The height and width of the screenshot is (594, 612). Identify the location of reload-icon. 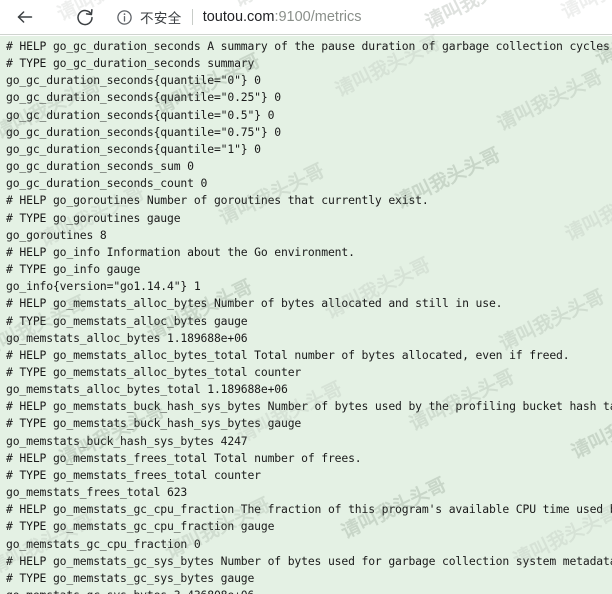
(85, 17).